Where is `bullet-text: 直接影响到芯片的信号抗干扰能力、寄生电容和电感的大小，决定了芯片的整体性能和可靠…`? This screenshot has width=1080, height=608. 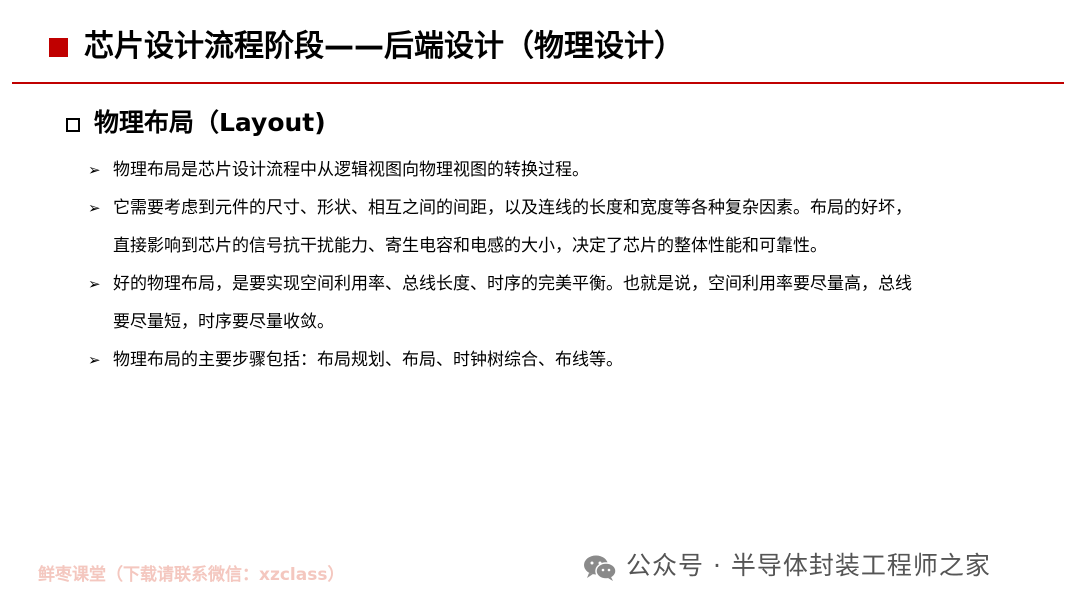 bullet-text: 直接影响到芯片的信号抗干扰能力、寄生电容和电感的大小，决定了芯片的整体性能和可靠… is located at coordinates (470, 246).